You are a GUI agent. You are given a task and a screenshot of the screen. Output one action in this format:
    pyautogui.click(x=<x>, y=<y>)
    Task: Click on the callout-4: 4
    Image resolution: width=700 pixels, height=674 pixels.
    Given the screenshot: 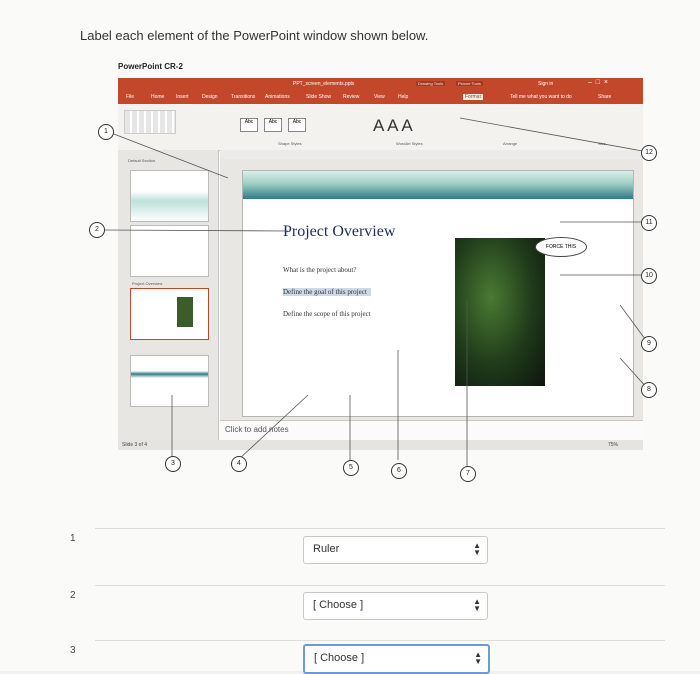 What is the action you would take?
    pyautogui.click(x=239, y=464)
    